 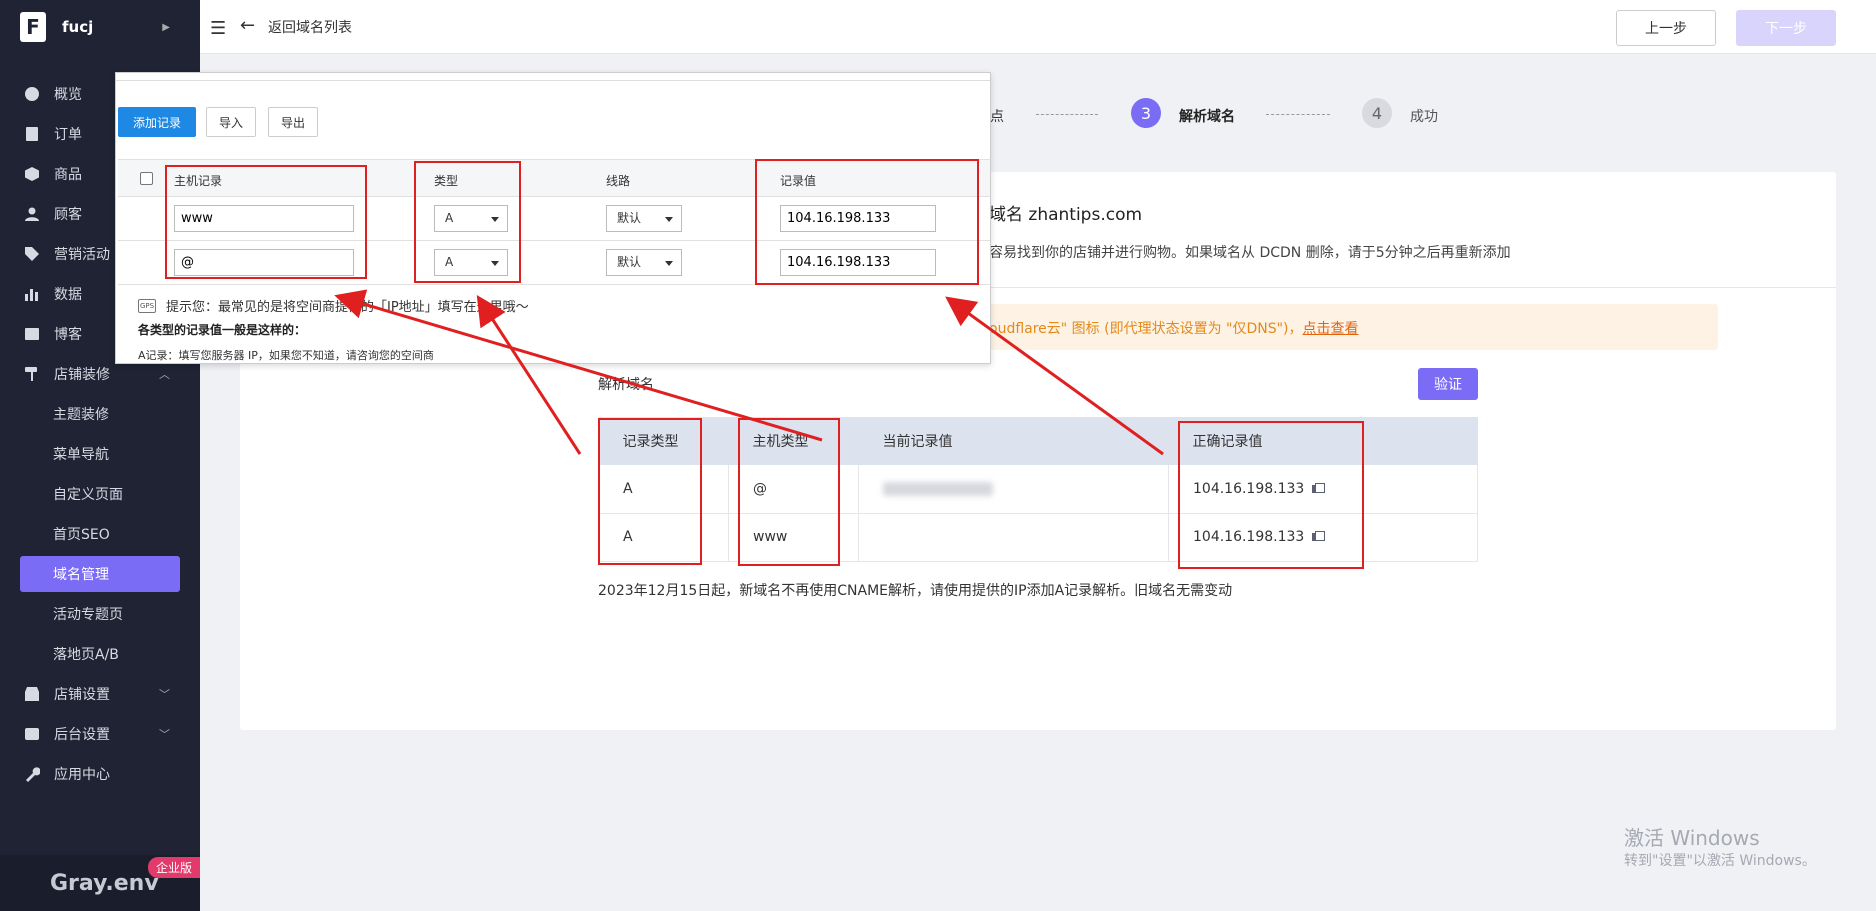 I want to click on table-row: A @ 104.16.198.133, so click(x=1038, y=489).